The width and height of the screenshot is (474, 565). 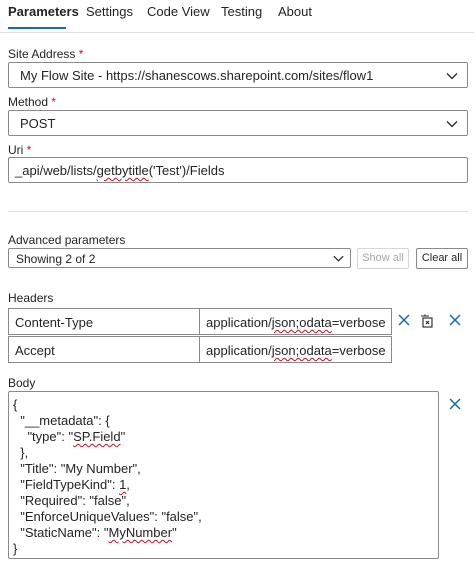 What do you see at coordinates (43, 11) in the screenshot?
I see `tab-parameters: Parameters` at bounding box center [43, 11].